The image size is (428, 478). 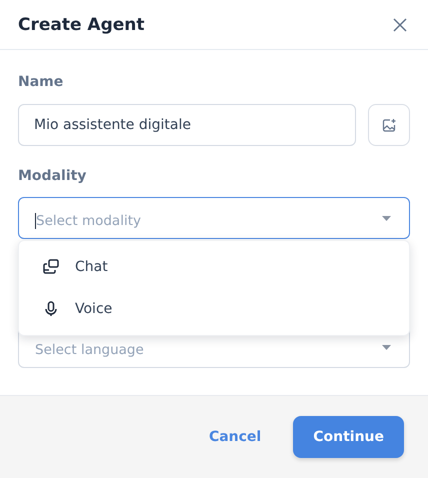 I want to click on image-add-icon, so click(x=389, y=125).